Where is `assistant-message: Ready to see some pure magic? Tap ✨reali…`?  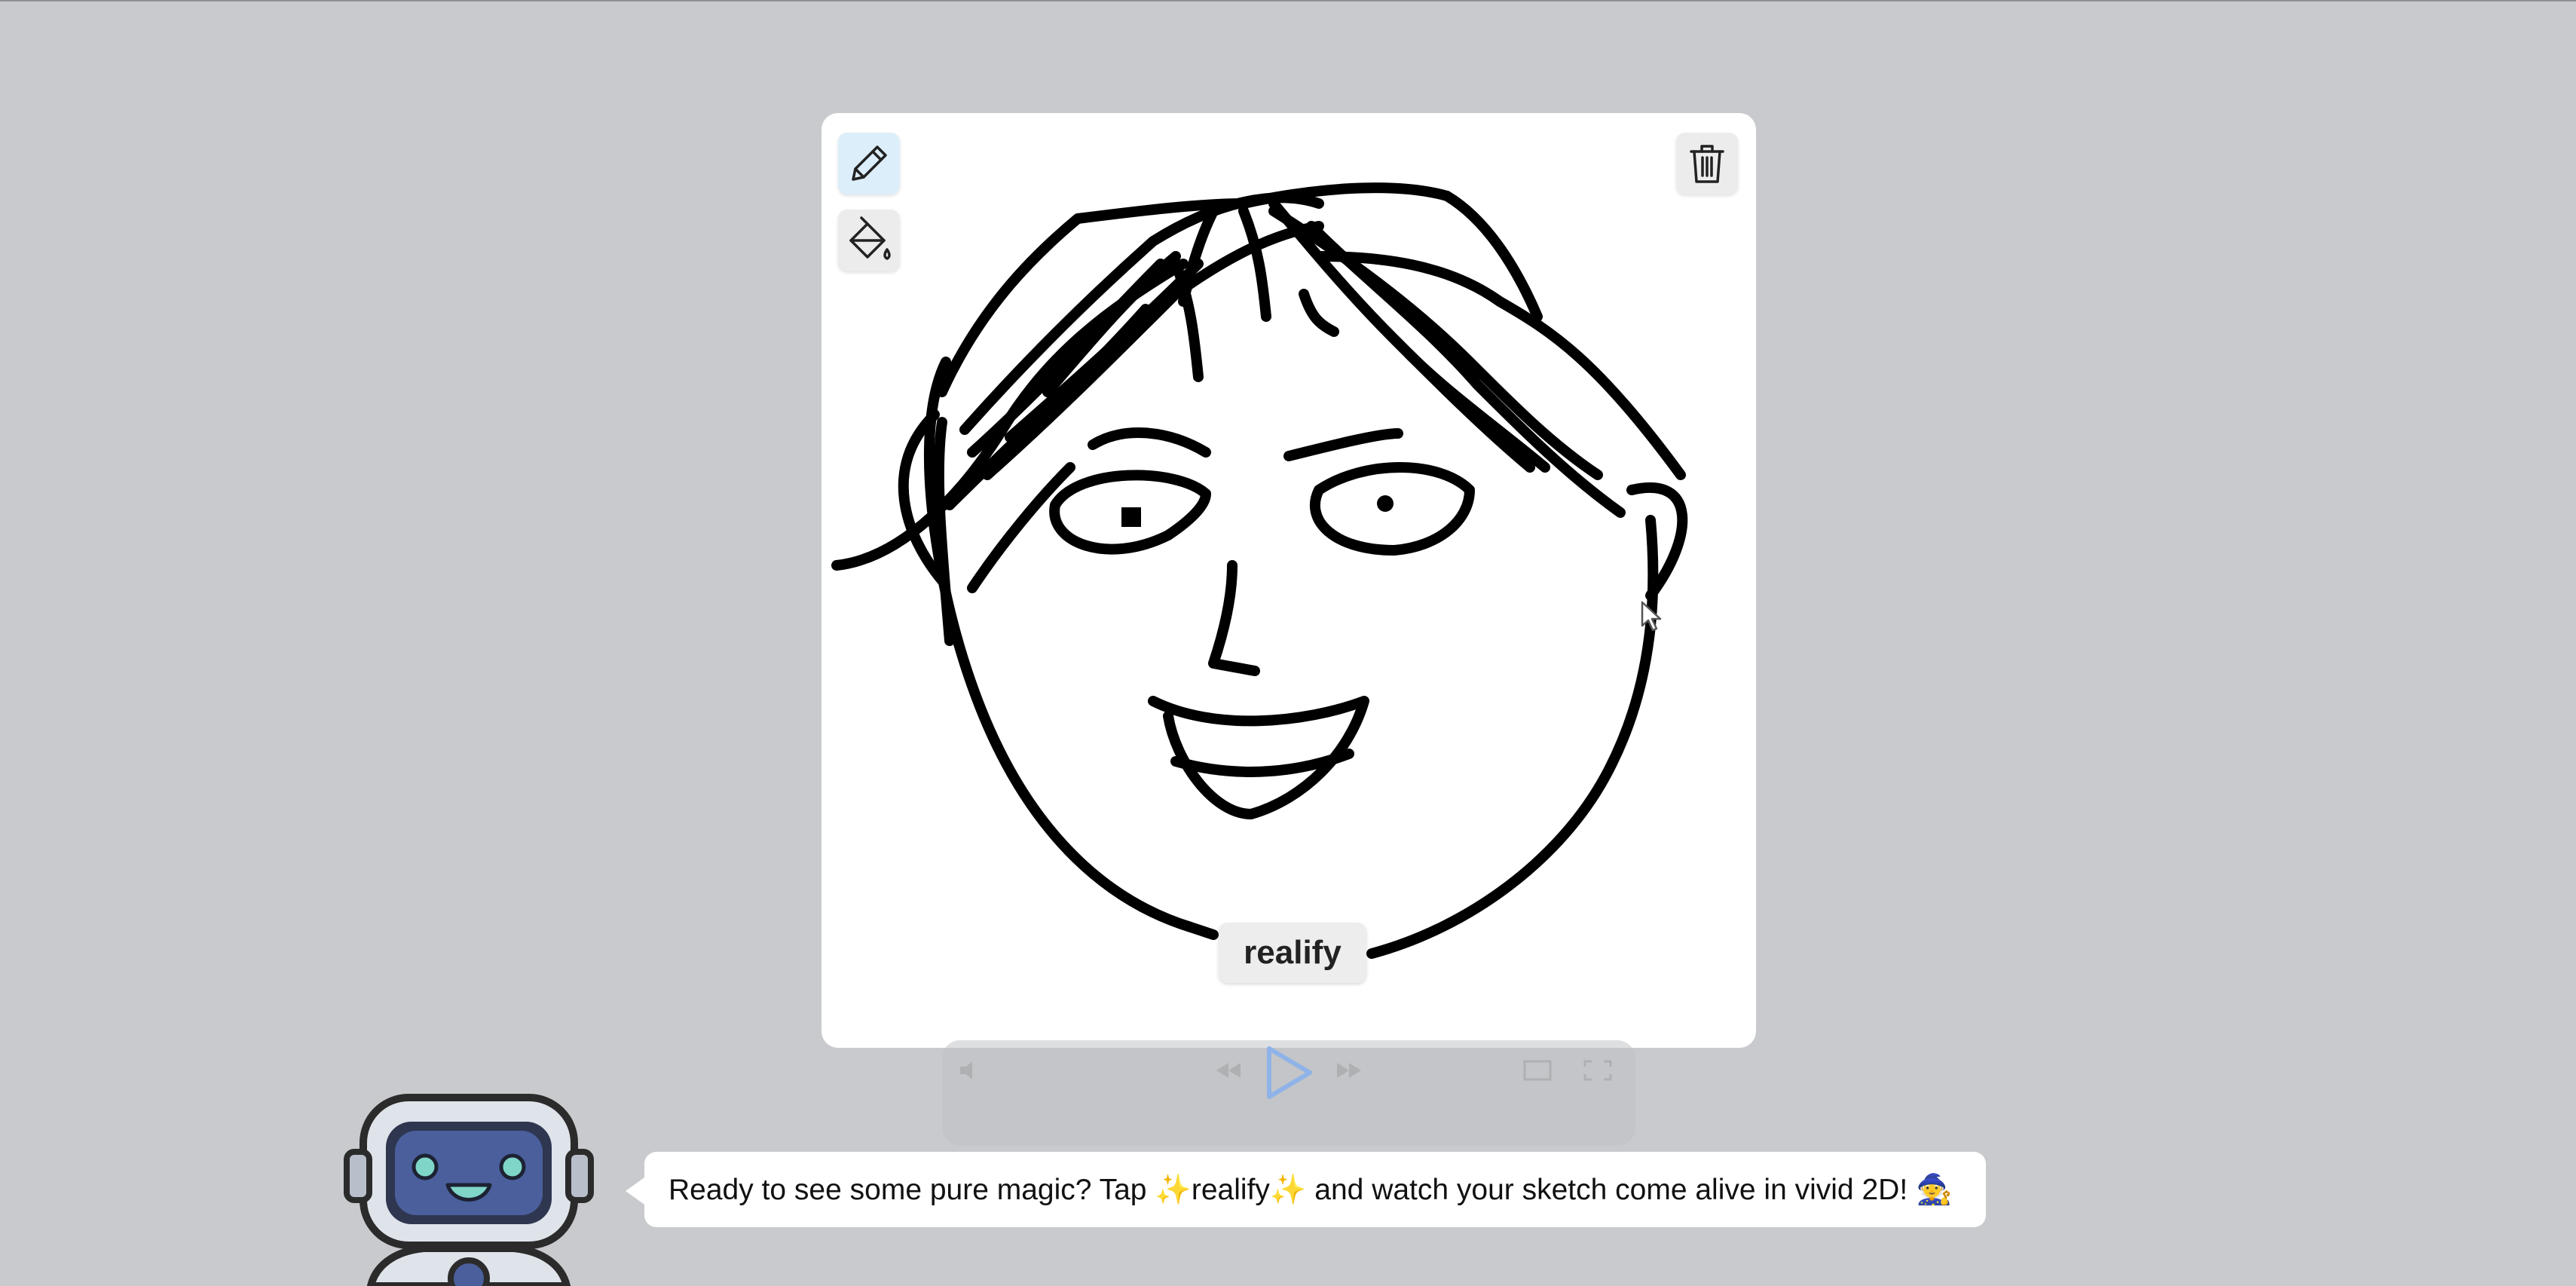 assistant-message: Ready to see some pure magic? Tap ✨reali… is located at coordinates (1315, 1189).